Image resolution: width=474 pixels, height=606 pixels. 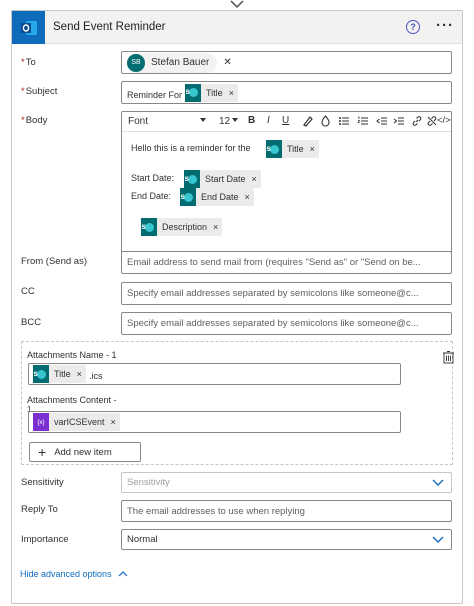 I want to click on body-label-text: Body, so click(x=36, y=120).